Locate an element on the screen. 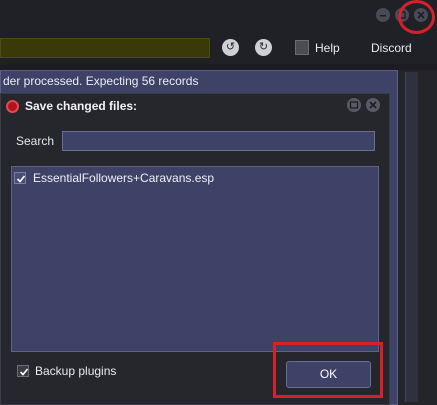  help-button: Help is located at coordinates (327, 48).